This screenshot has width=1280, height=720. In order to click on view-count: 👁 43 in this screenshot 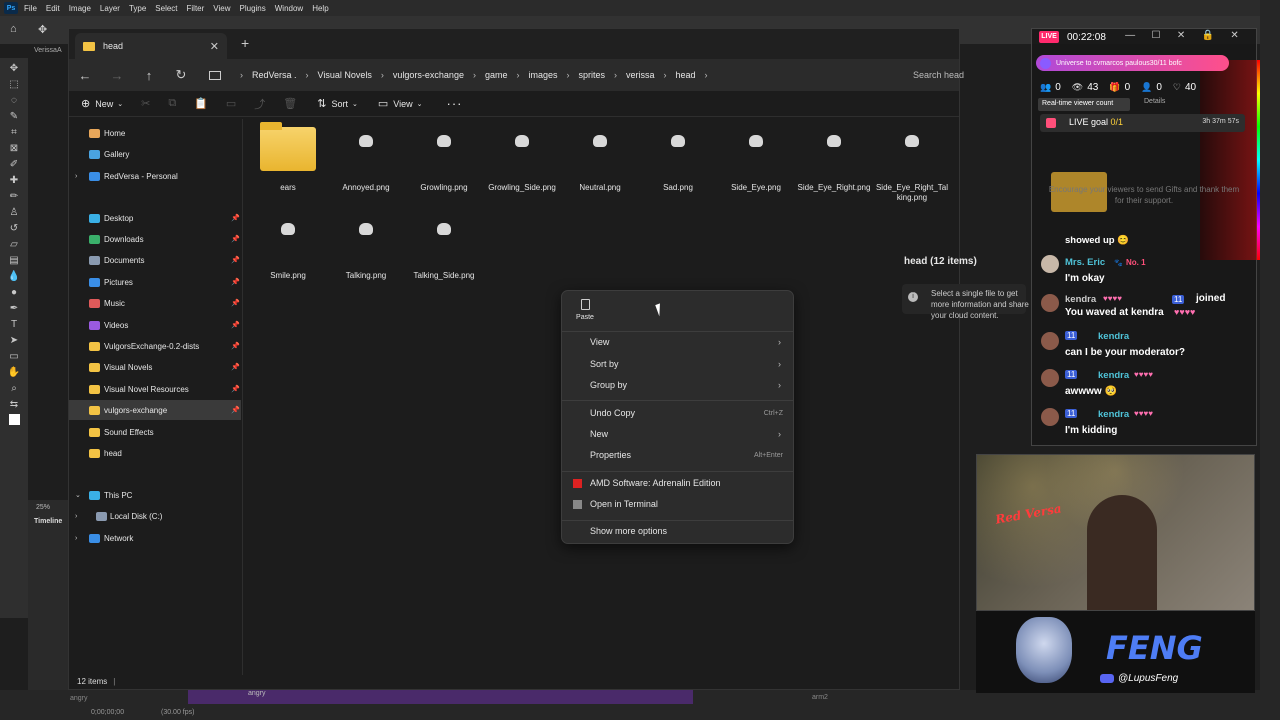, I will do `click(1085, 87)`.